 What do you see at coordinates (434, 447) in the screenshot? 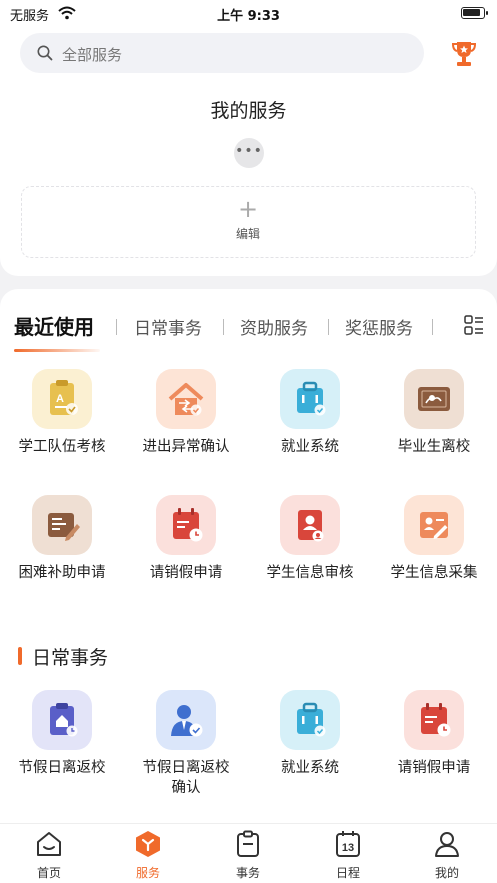
I see `service-label: 毕业生离校` at bounding box center [434, 447].